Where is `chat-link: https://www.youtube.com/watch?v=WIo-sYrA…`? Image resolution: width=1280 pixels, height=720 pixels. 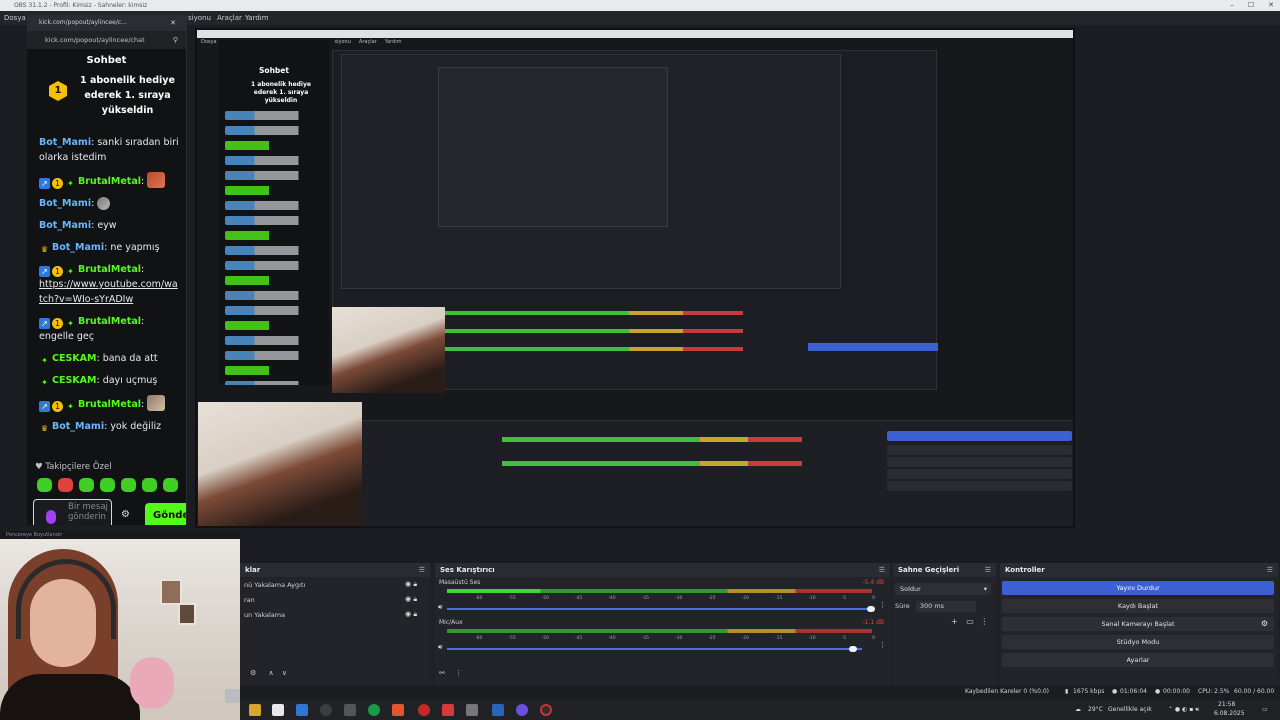 chat-link: https://www.youtube.com/watch?v=WIo-sYrA… is located at coordinates (108, 292).